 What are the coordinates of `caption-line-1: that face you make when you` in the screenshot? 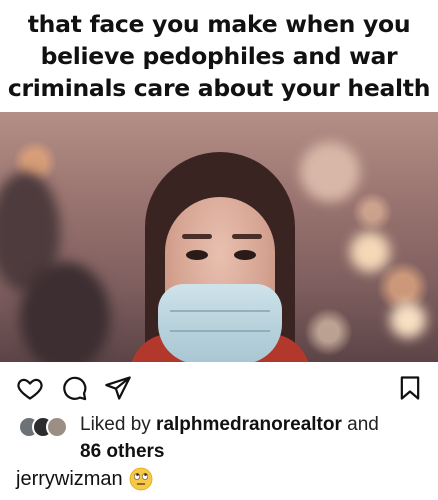 It's located at (219, 24).